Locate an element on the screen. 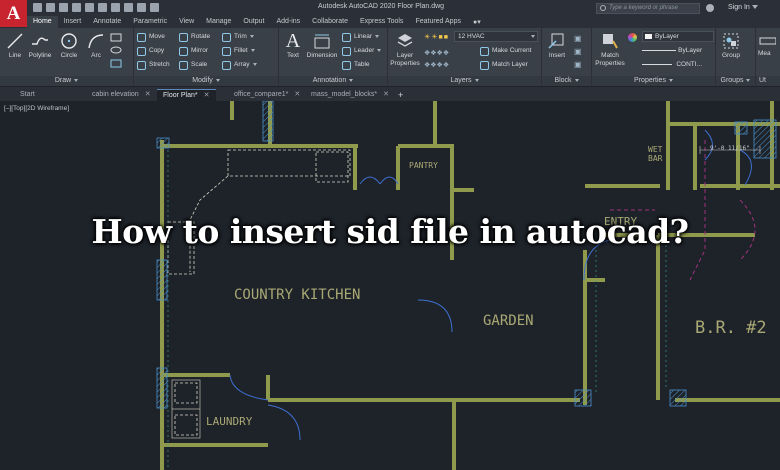 The height and width of the screenshot is (470, 780). color-wheel-icon is located at coordinates (632, 37).